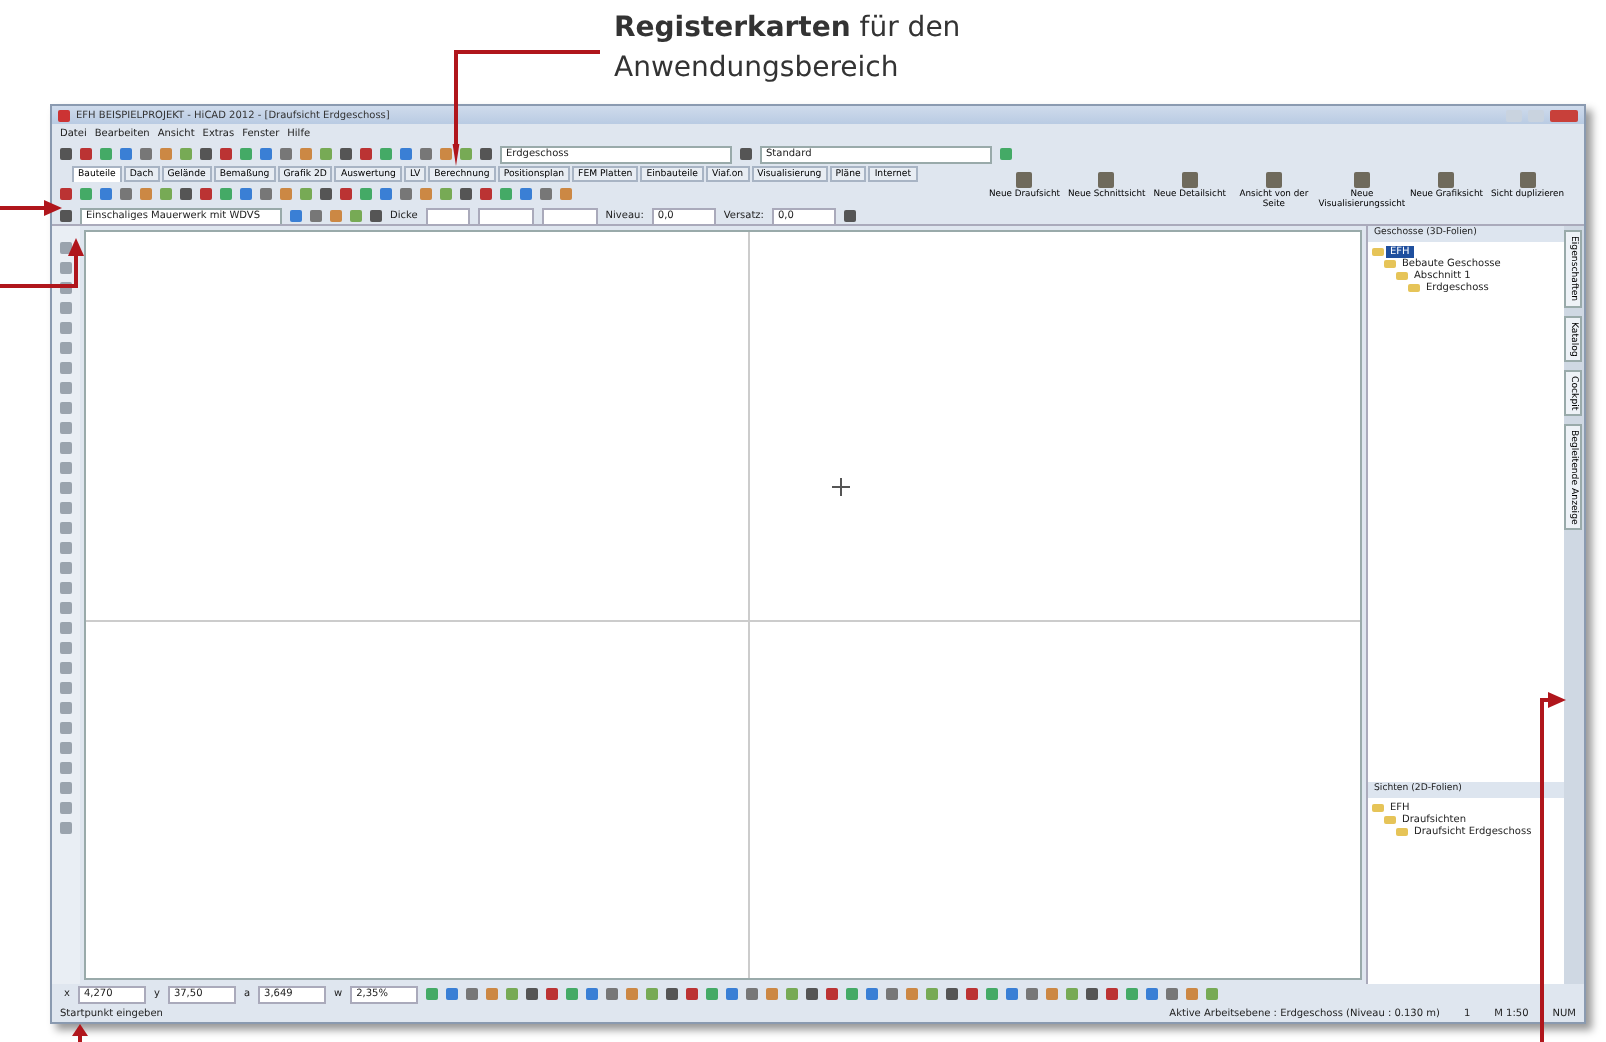  I want to click on thickness-field, so click(447, 216).